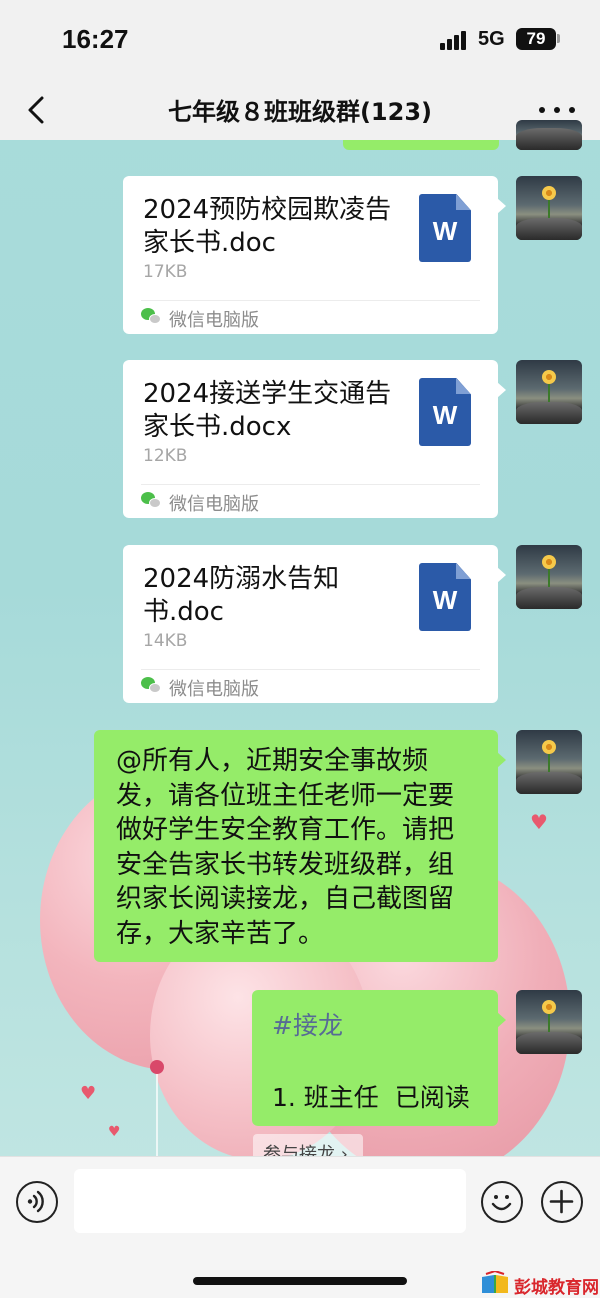  Describe the element at coordinates (165, 456) in the screenshot. I see `file-size: 12KB` at that location.